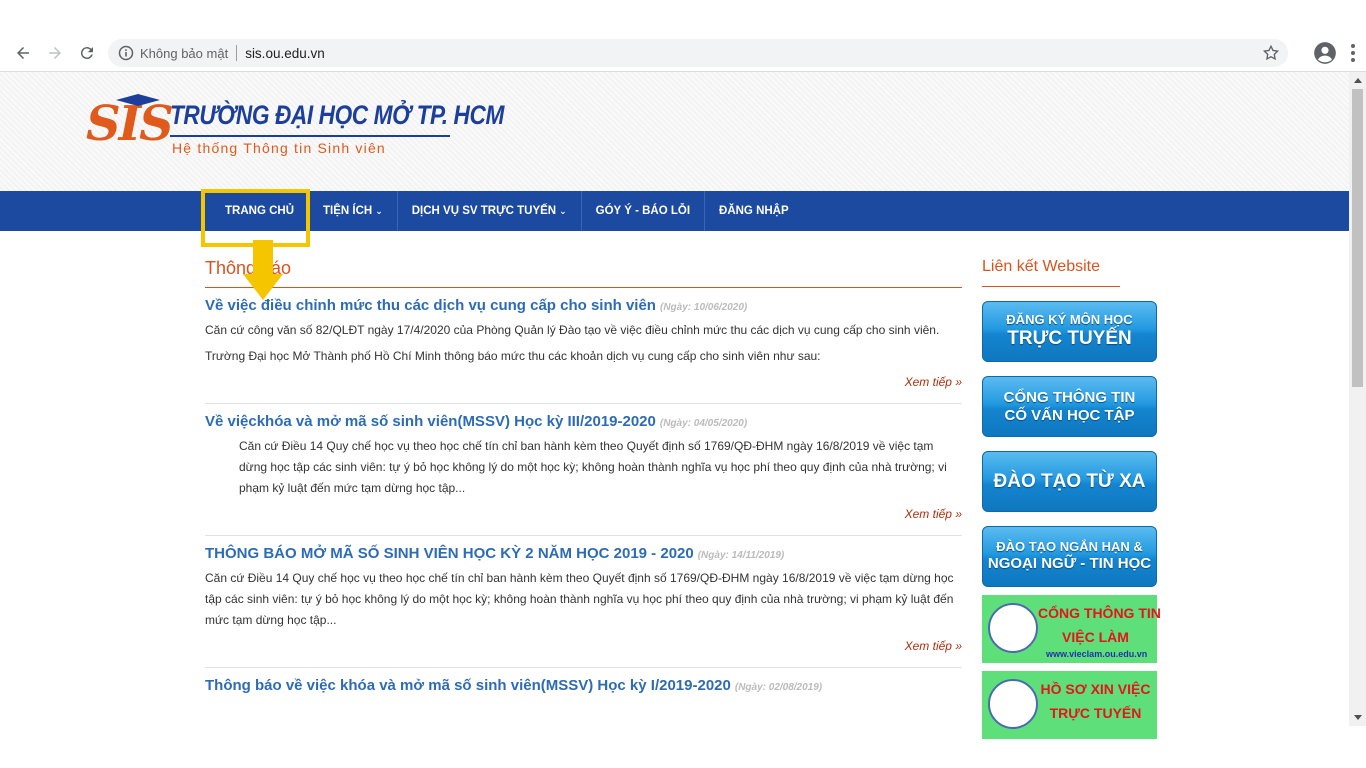 This screenshot has height=768, width=1366. Describe the element at coordinates (348, 211) in the screenshot. I see `nav-item-label: TIỆN ÍCH` at that location.